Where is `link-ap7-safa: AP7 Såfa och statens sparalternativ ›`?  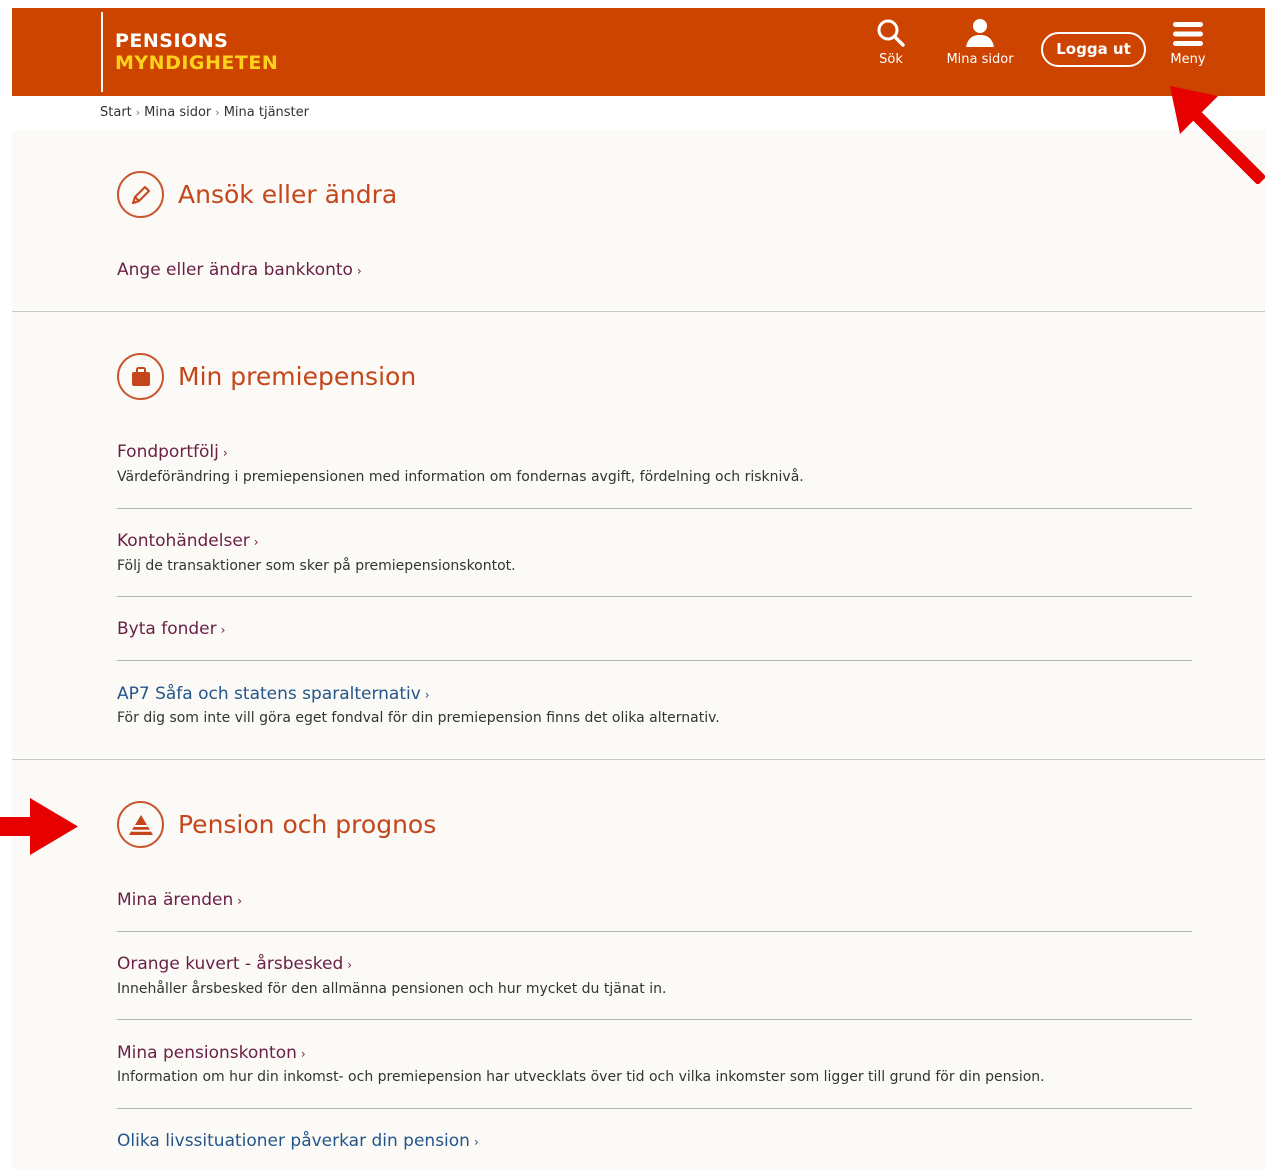
link-ap7-safa: AP7 Såfa och statens sparalternativ › is located at coordinates (273, 694).